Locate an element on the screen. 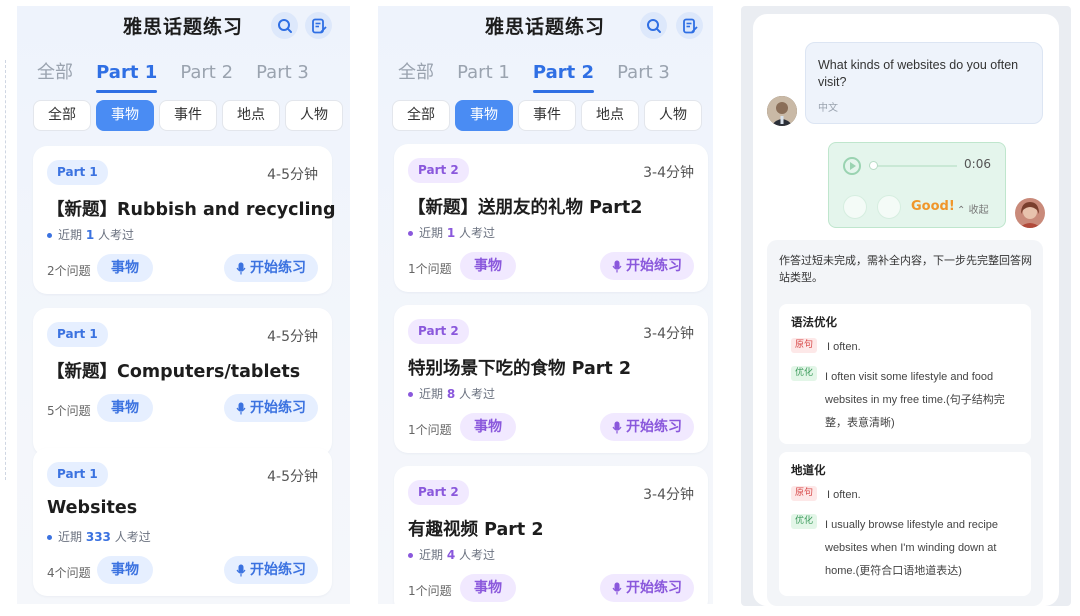 This screenshot has width=1080, height=616. search-icon is located at coordinates (653, 25).